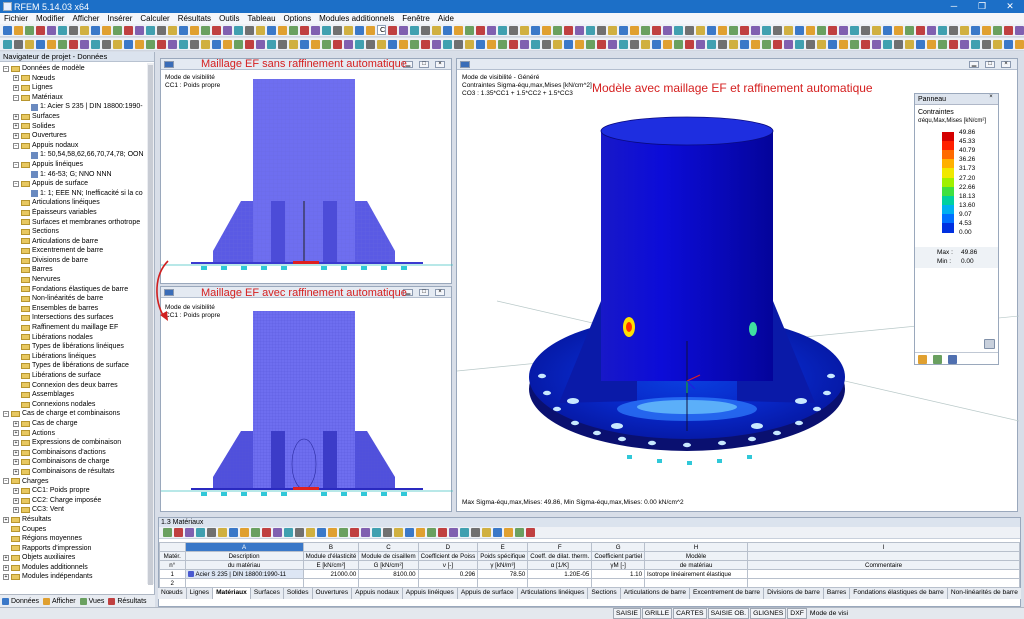 This screenshot has height=619, width=1024. What do you see at coordinates (73, 299) in the screenshot?
I see `tree-item: Non-linéarités de barre` at bounding box center [73, 299].